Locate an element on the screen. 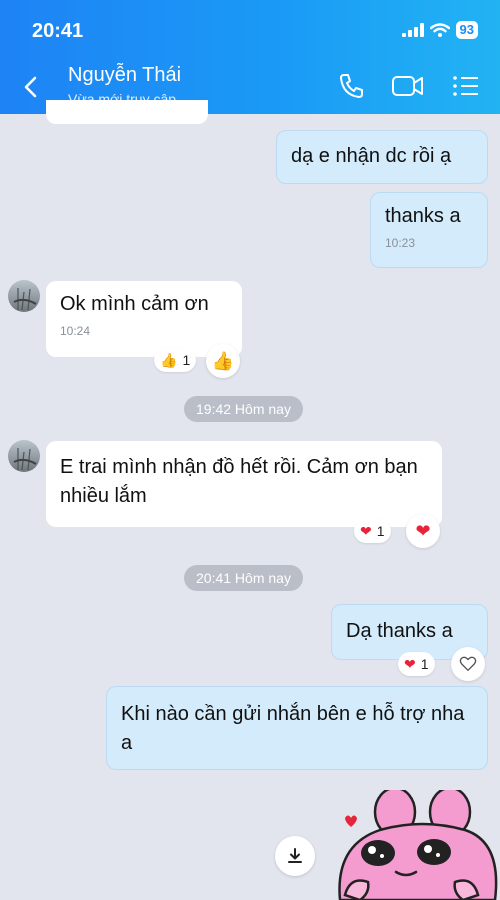  react-button: ❤ is located at coordinates (423, 531).